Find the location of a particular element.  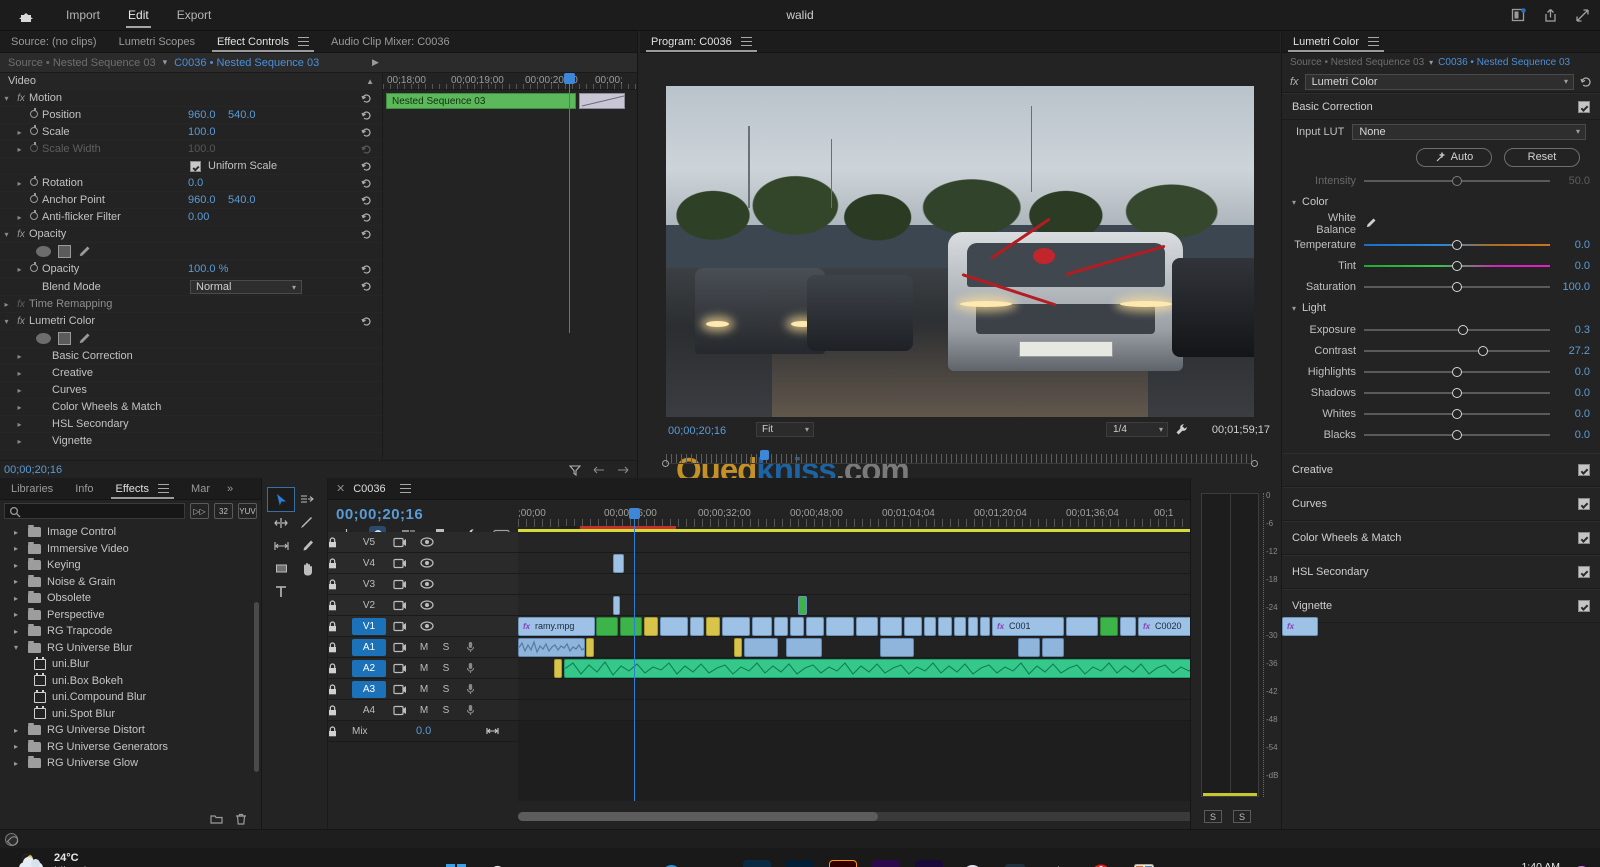

track-header-v1: V1 is located at coordinates (423, 626).